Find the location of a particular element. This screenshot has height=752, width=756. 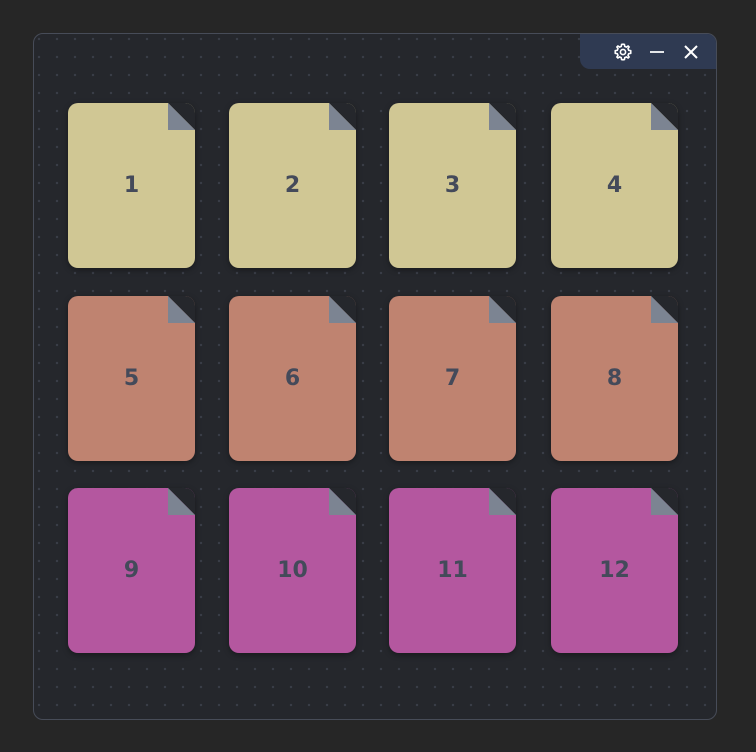

file-number: 6 is located at coordinates (292, 378).